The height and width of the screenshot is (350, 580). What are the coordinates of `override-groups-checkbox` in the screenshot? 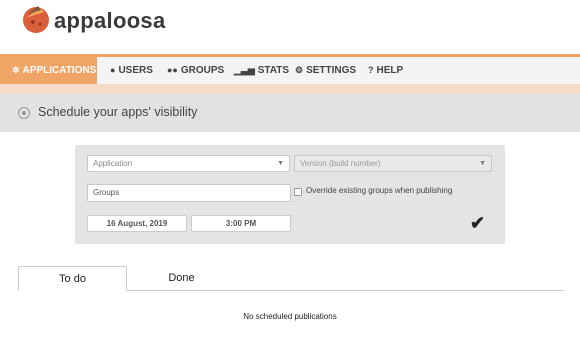 It's located at (298, 192).